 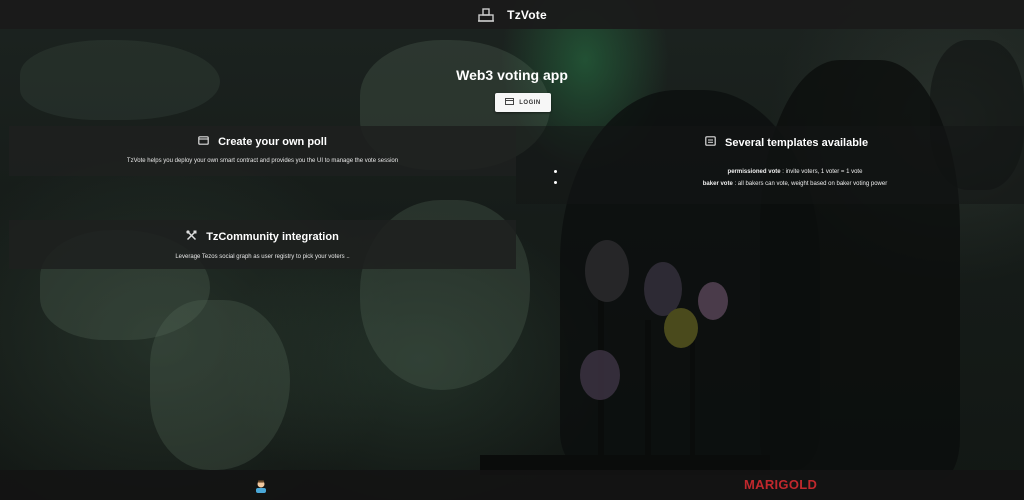 What do you see at coordinates (510, 102) in the screenshot?
I see `wallet-icon` at bounding box center [510, 102].